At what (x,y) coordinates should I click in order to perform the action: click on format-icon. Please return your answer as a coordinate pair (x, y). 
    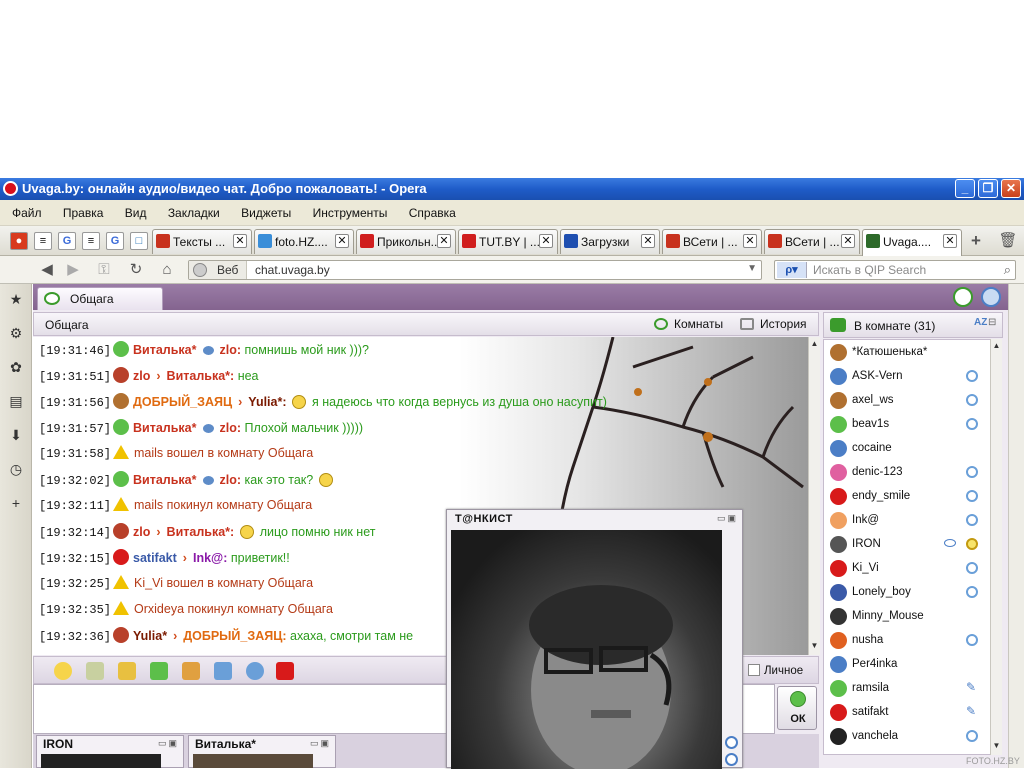
    Looking at the image, I should click on (95, 671).